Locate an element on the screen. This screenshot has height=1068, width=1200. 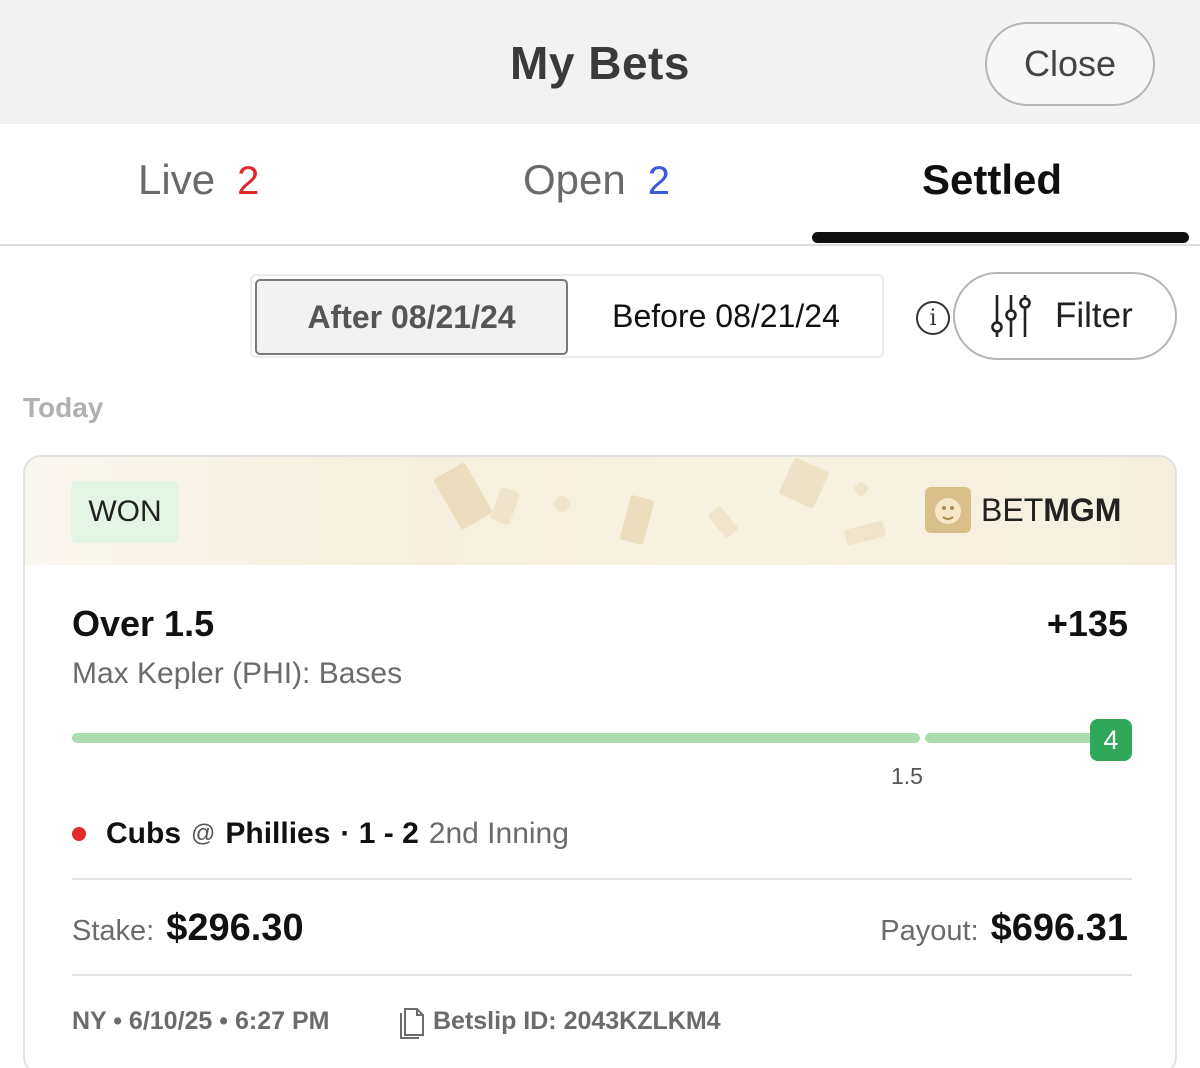
at-symbol: @ is located at coordinates (203, 833).